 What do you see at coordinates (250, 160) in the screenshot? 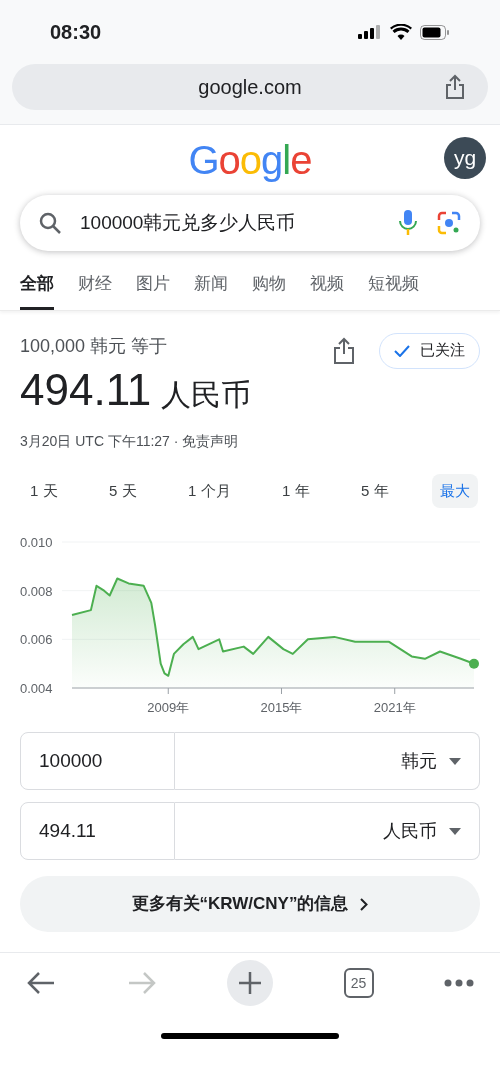
I see `google-logo: Google` at bounding box center [250, 160].